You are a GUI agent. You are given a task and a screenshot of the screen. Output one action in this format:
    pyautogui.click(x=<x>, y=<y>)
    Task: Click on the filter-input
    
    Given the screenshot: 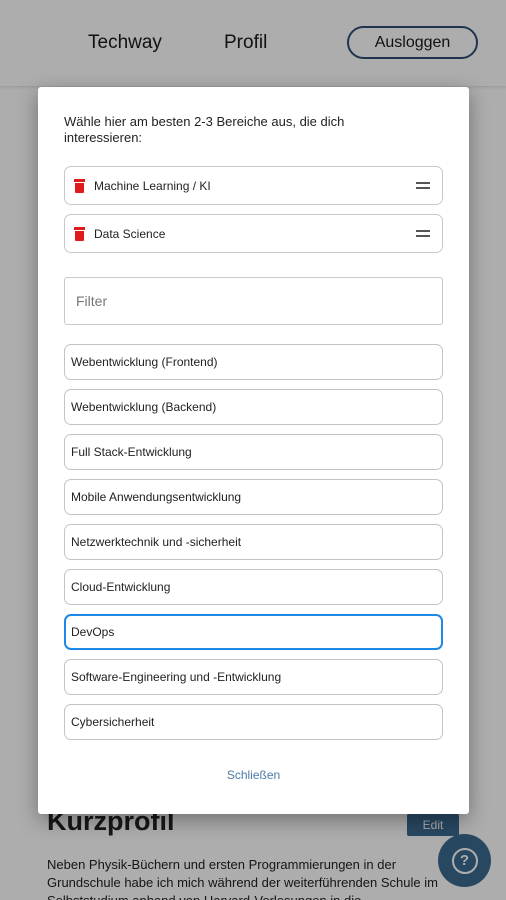 What is the action you would take?
    pyautogui.click(x=253, y=301)
    